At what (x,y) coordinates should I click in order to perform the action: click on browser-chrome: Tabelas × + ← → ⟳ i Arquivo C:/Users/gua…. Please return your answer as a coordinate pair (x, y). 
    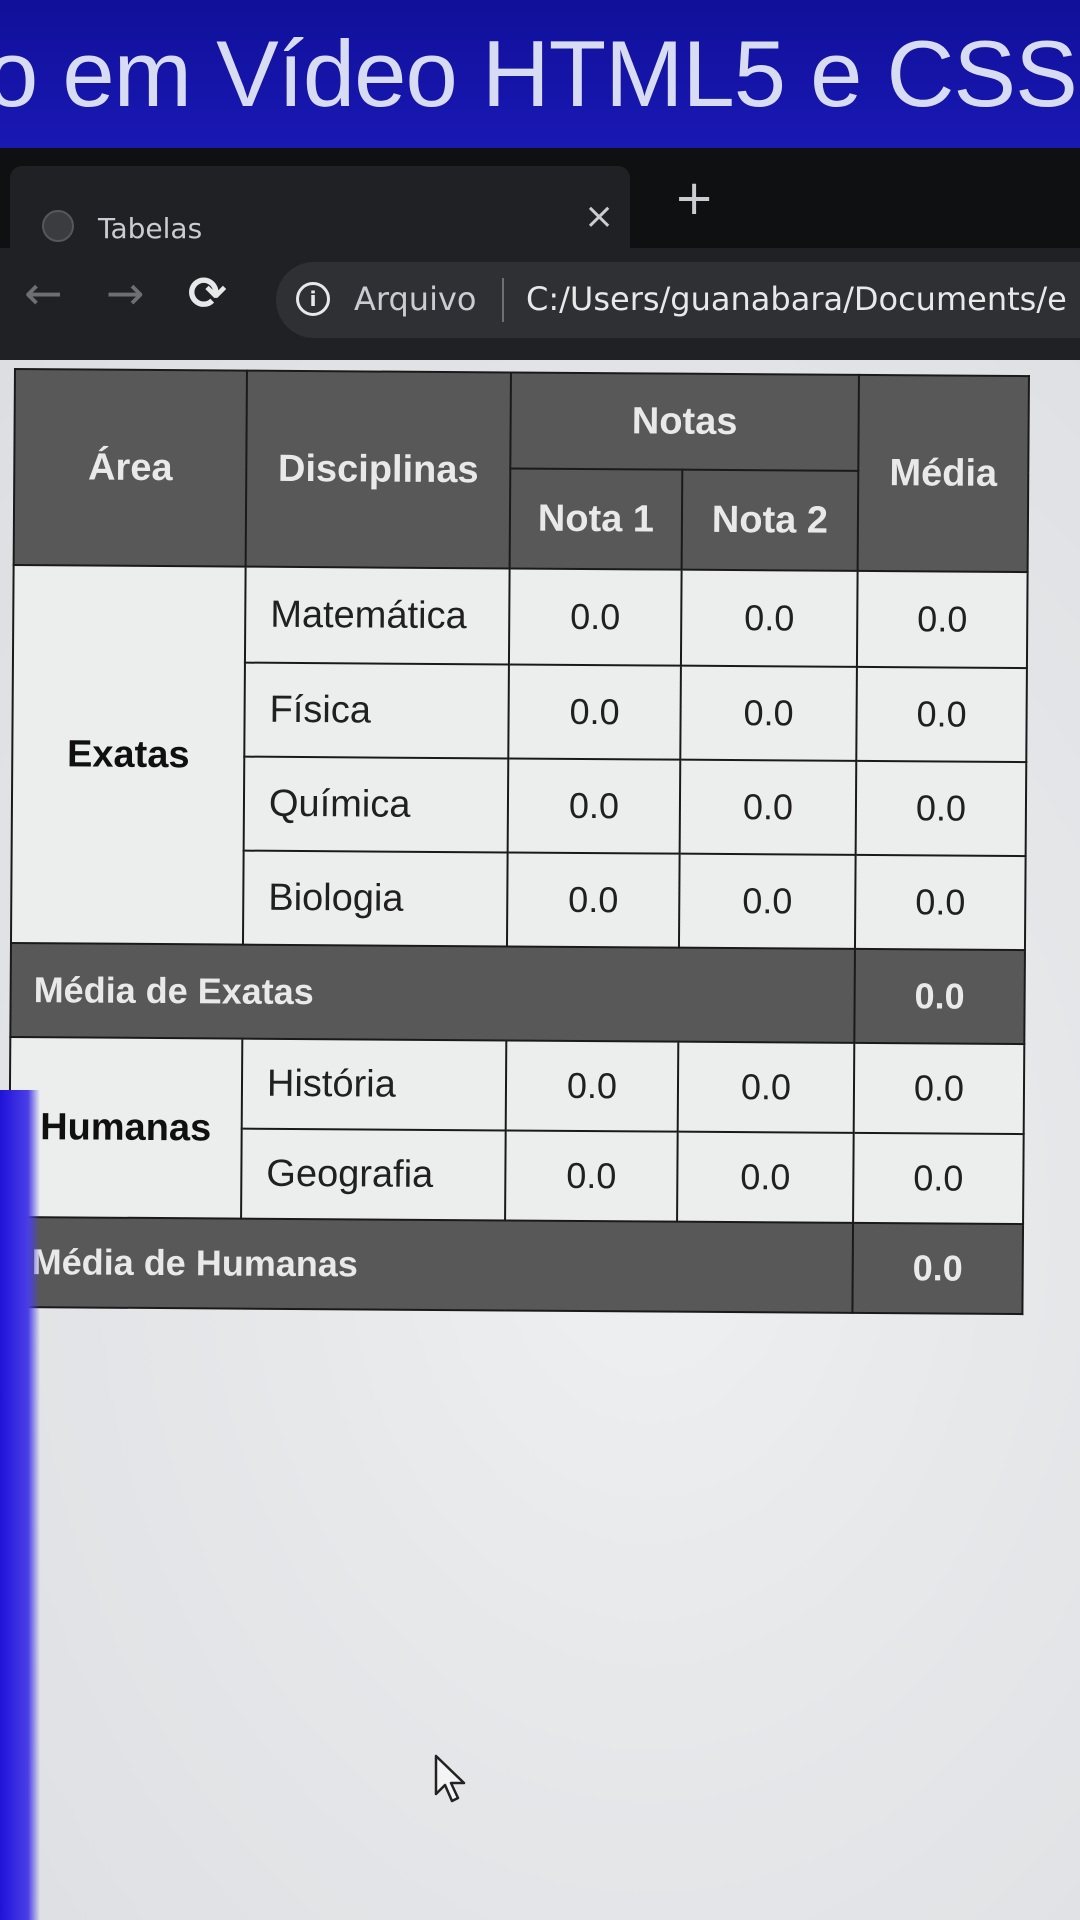
    Looking at the image, I should click on (540, 254).